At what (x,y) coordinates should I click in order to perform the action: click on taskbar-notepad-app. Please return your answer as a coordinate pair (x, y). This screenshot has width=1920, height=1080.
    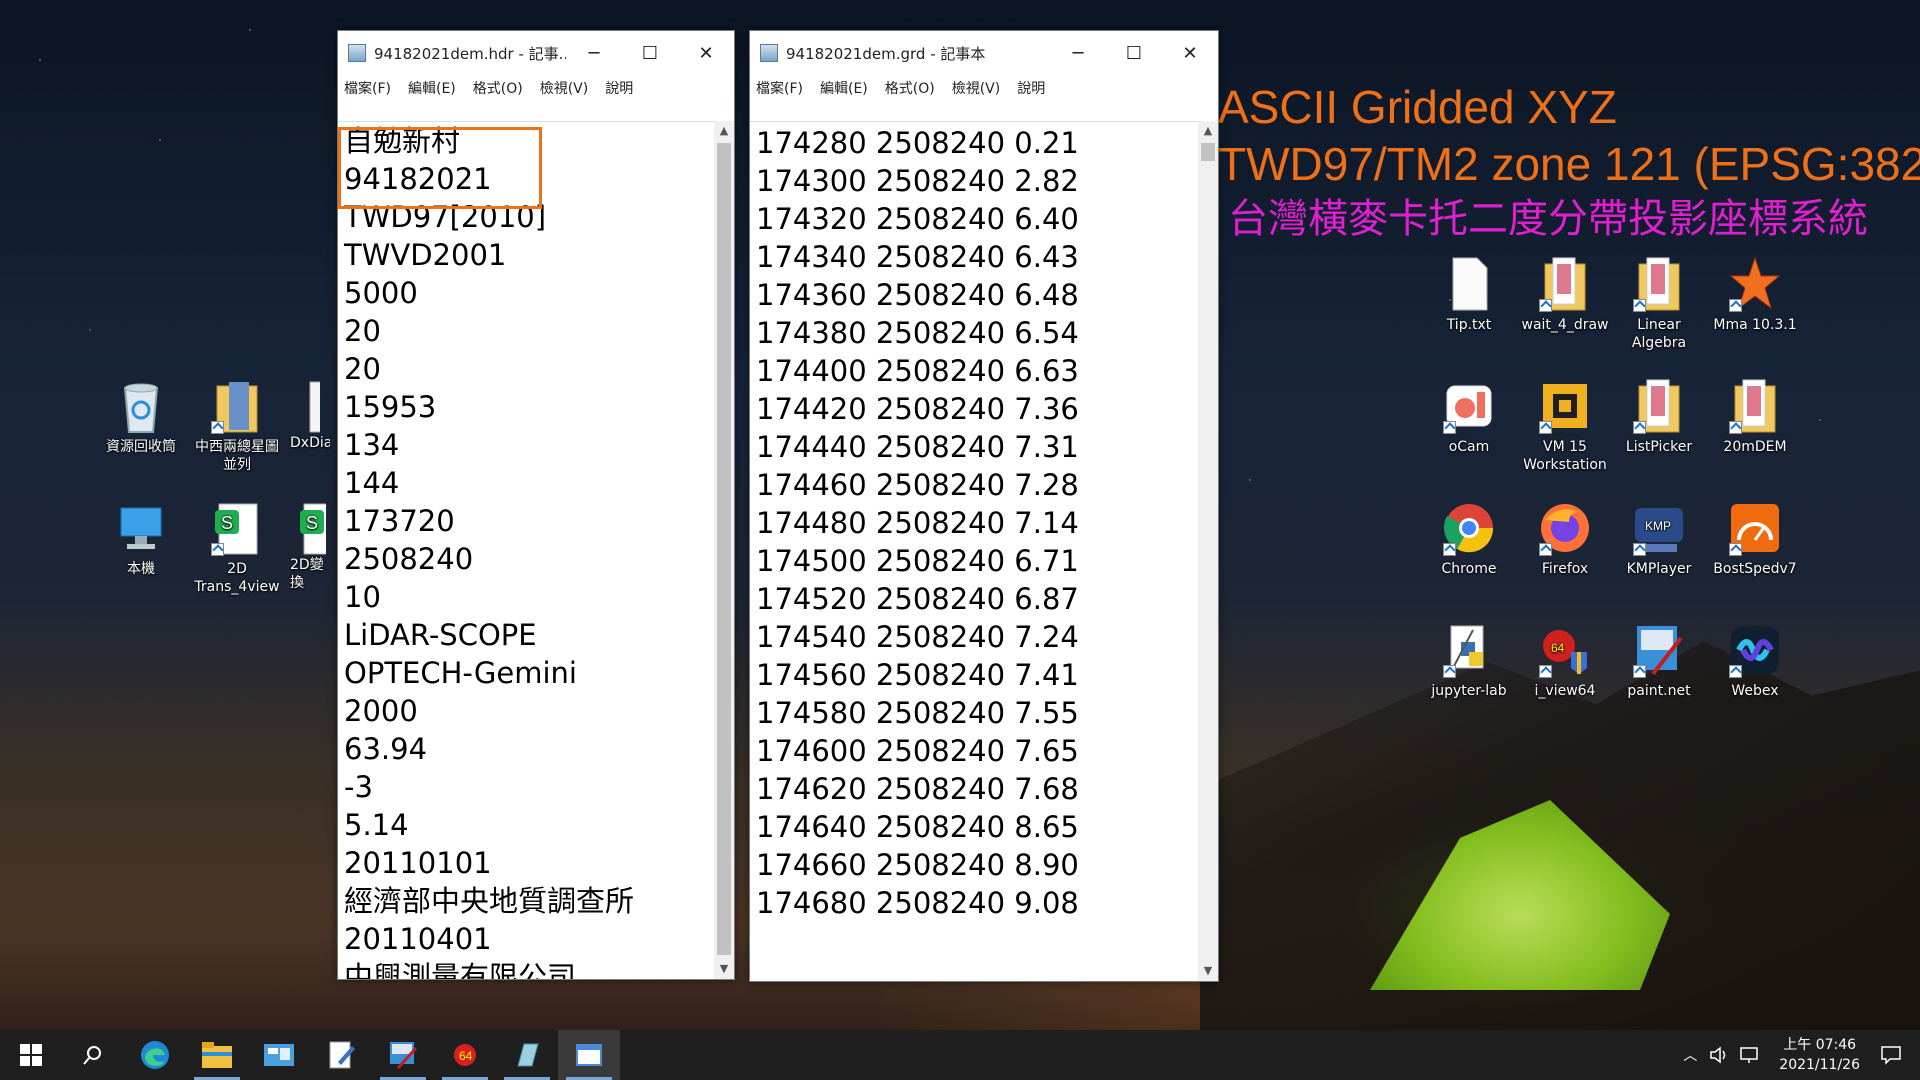
    Looking at the image, I should click on (527, 1055).